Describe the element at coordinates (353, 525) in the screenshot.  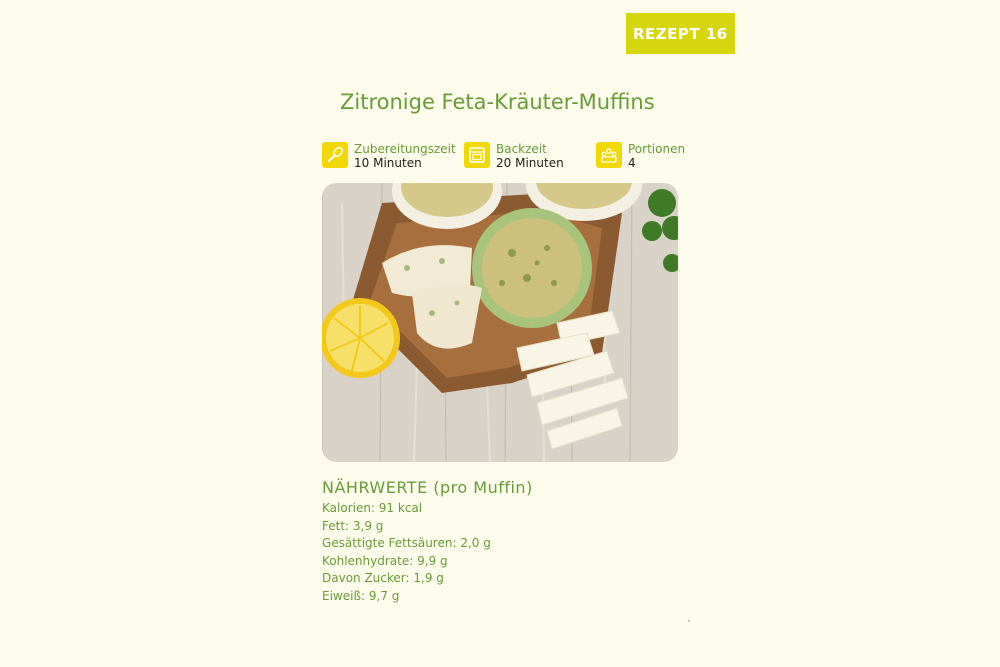
I see `nutrition-item-fat: Fett: 3,9 g` at that location.